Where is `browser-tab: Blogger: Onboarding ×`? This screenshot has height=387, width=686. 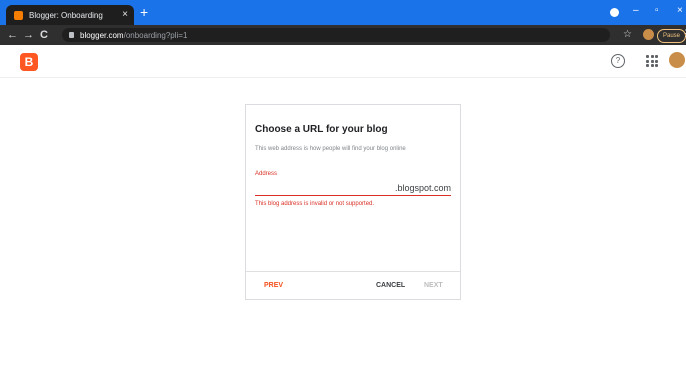
browser-tab: Blogger: Onboarding × is located at coordinates (70, 15).